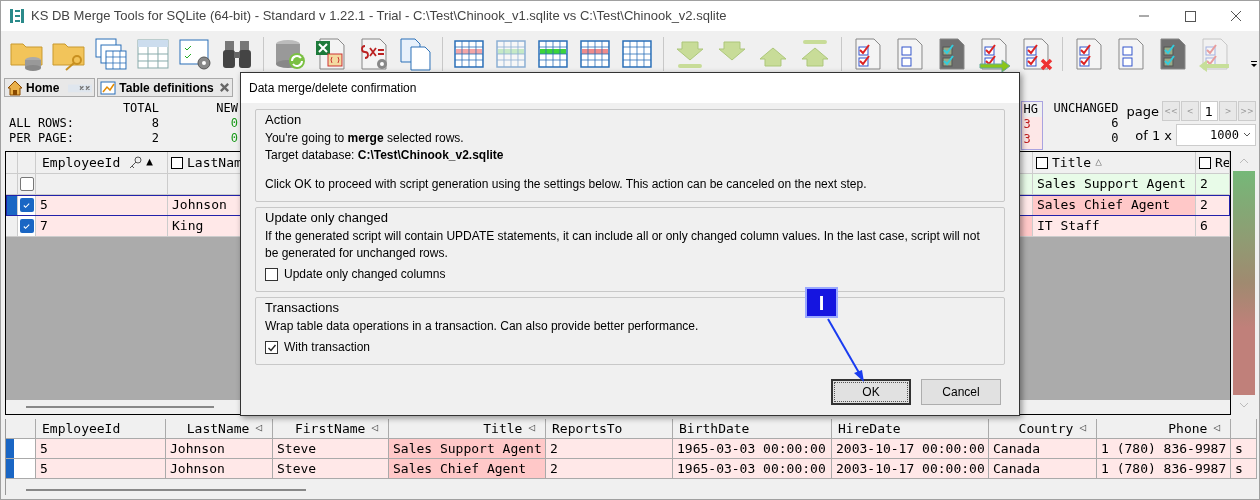  I want to click on header-label: FirstName, so click(330, 428).